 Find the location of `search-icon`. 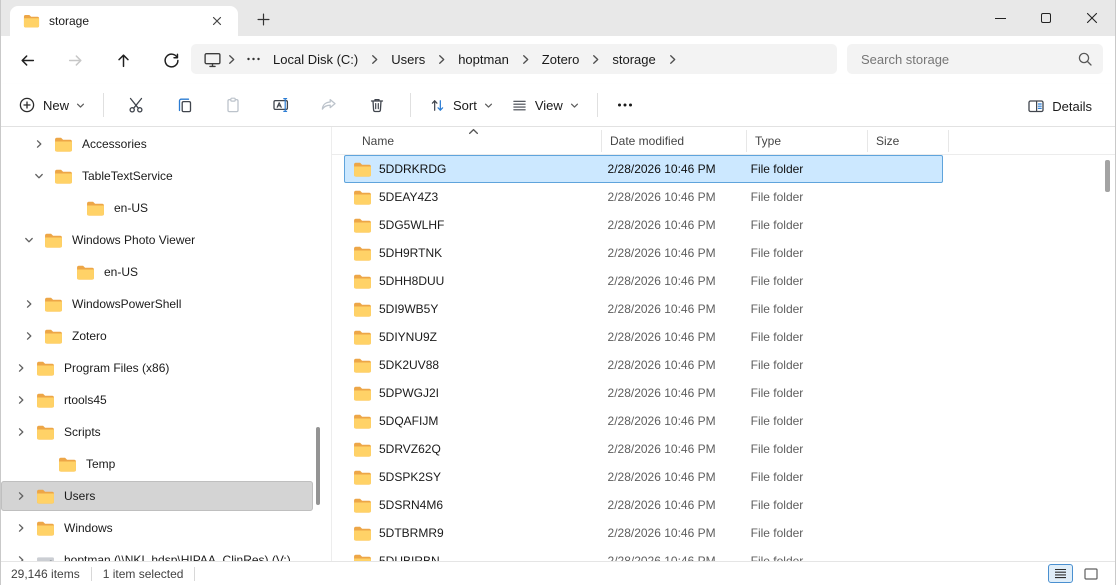

search-icon is located at coordinates (1085, 59).